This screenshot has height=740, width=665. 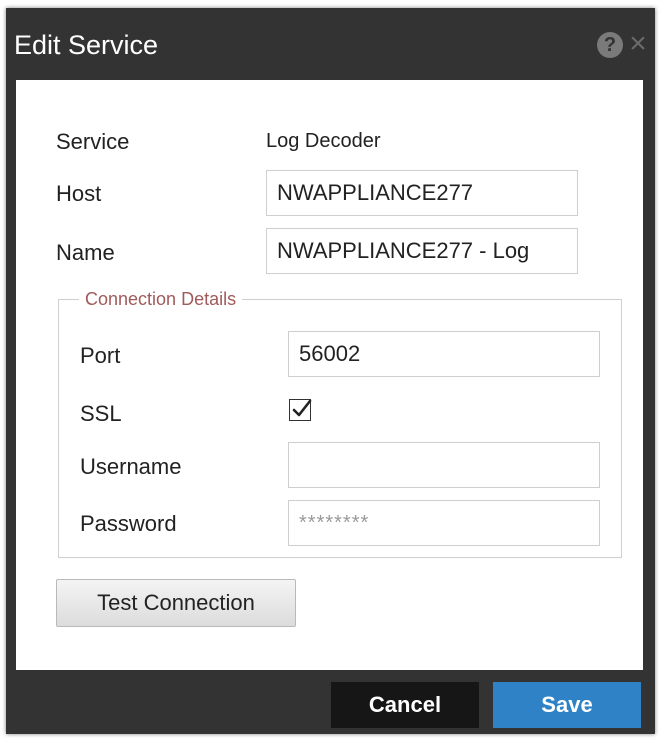 I want to click on password-label: Password, so click(x=128, y=523).